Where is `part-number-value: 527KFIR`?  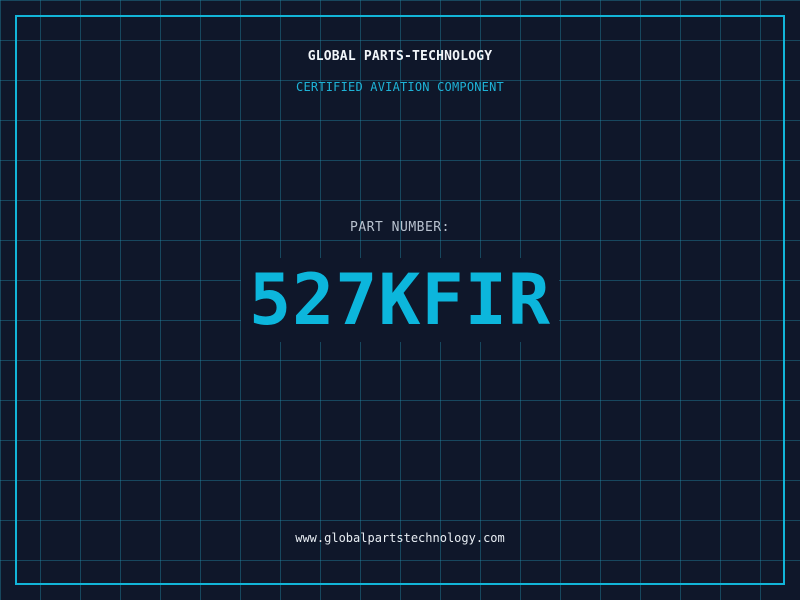 part-number-value: 527KFIR is located at coordinates (399, 300).